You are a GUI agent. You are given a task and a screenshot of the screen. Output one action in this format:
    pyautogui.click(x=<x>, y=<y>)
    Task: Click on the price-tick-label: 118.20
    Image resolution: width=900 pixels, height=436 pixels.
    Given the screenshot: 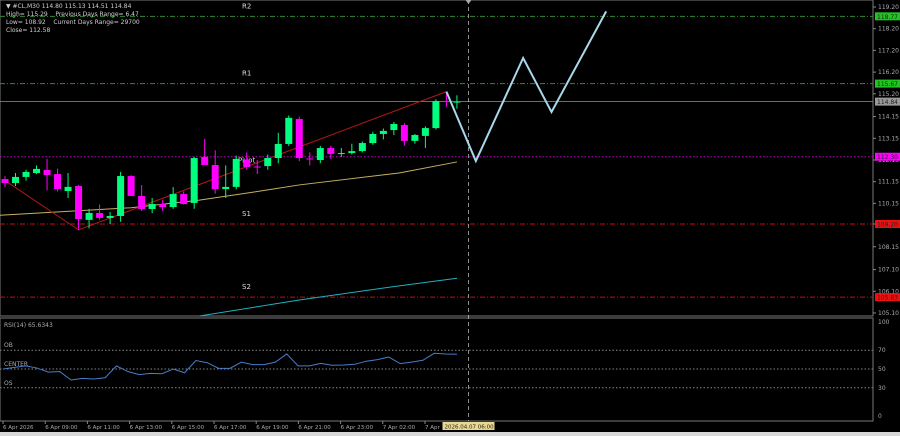 What is the action you would take?
    pyautogui.click(x=888, y=29)
    